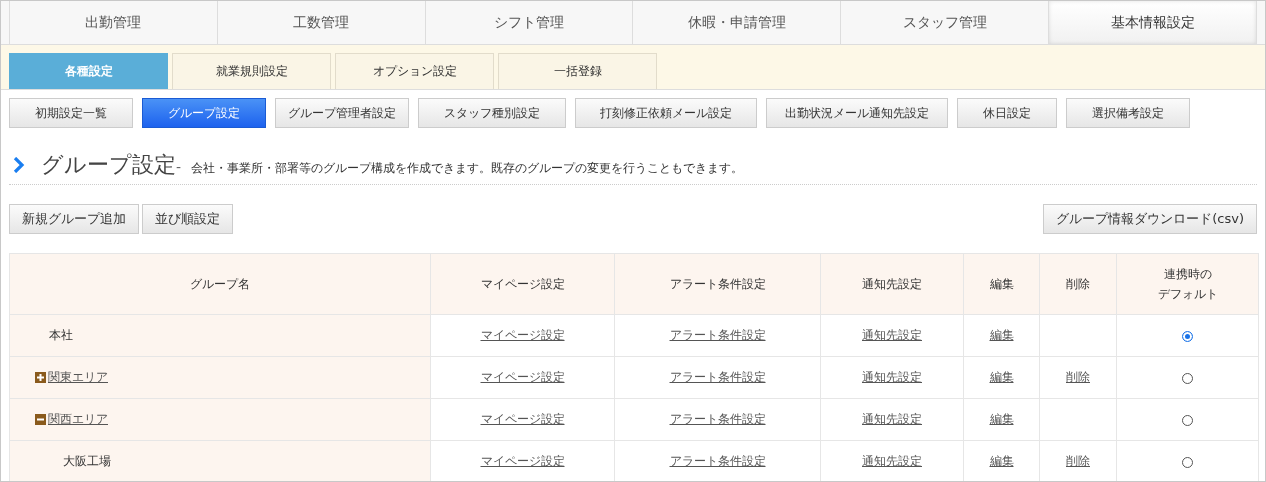  Describe the element at coordinates (1152, 22) in the screenshot. I see `nav-tab: 基本情報設定` at that location.